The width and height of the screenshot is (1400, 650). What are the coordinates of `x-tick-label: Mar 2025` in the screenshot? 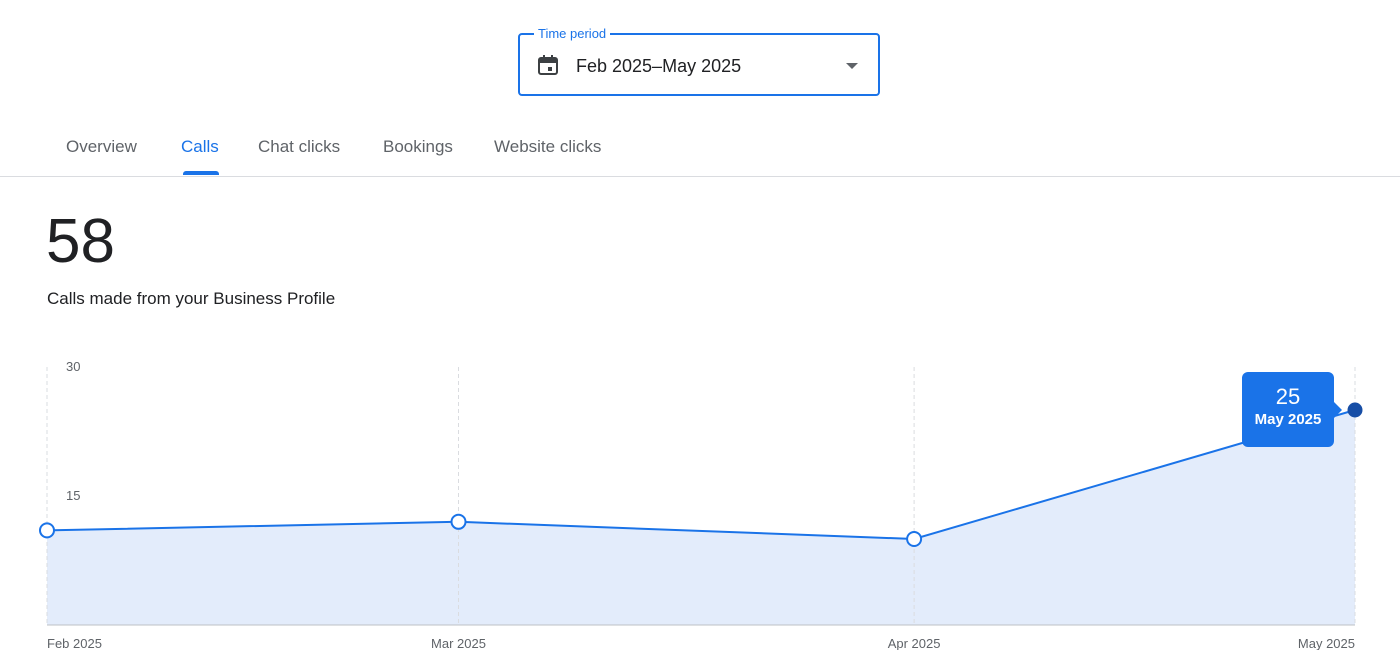 It's located at (458, 643).